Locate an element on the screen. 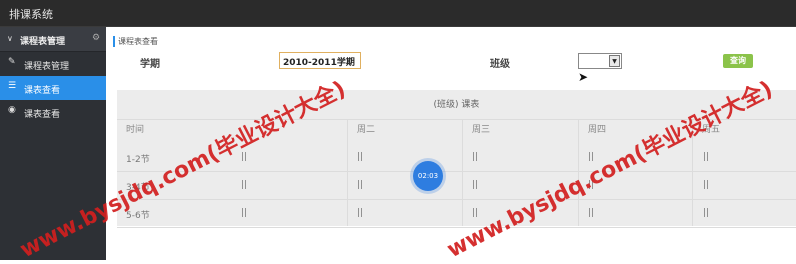 The height and width of the screenshot is (264, 796). class-select: ▼ is located at coordinates (600, 61).